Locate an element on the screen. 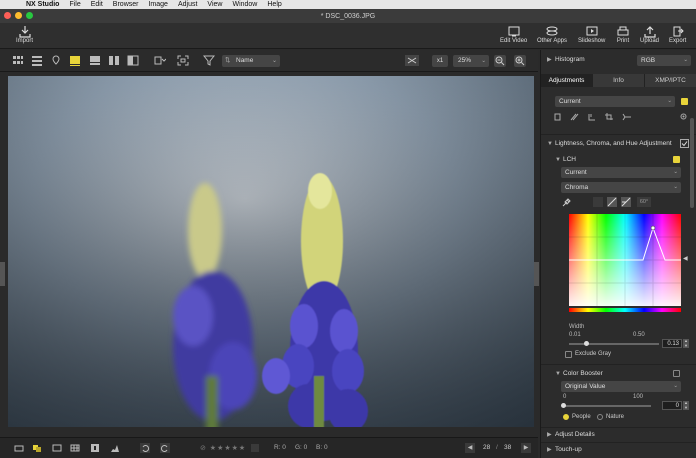  menu-image: Image is located at coordinates (157, 4).